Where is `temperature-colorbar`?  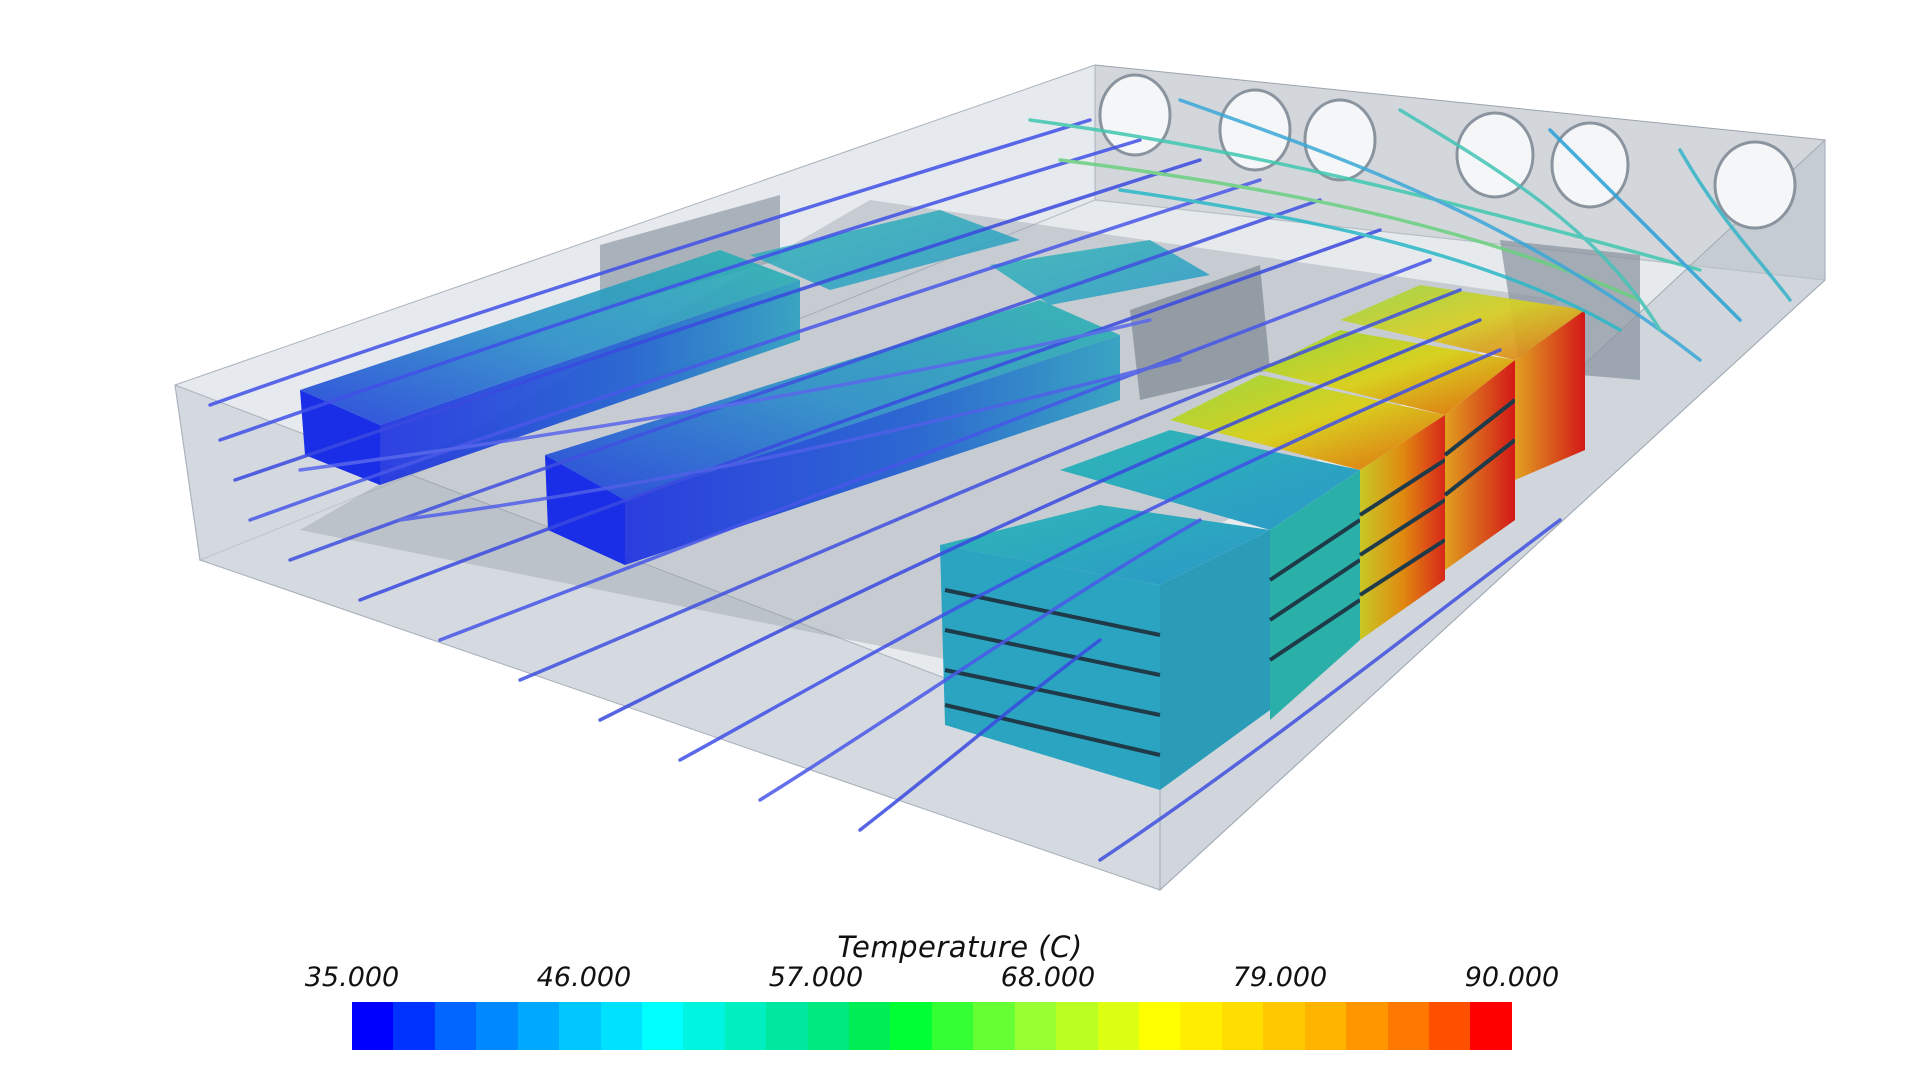
temperature-colorbar is located at coordinates (932, 1026).